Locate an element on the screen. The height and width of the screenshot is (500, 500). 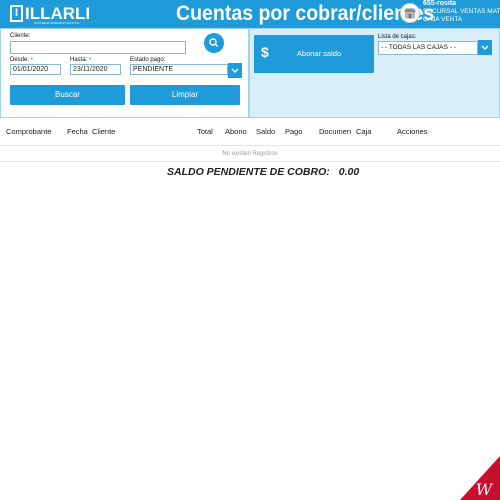
column-caja: Caja is located at coordinates (363, 131).